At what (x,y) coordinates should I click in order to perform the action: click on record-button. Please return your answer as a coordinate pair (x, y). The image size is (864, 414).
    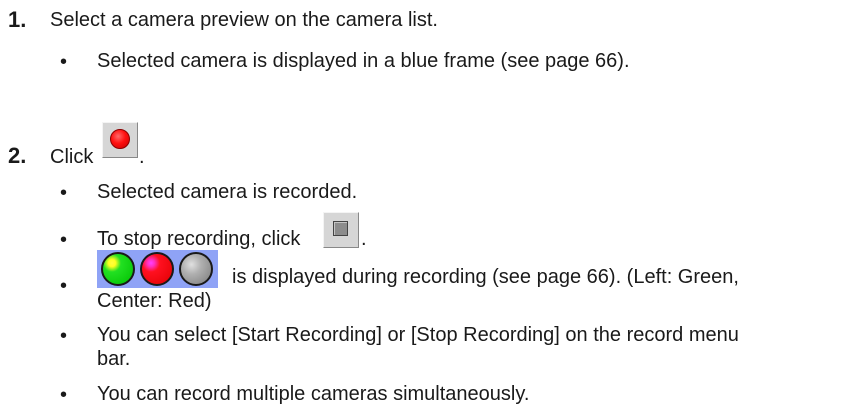
    Looking at the image, I should click on (120, 140).